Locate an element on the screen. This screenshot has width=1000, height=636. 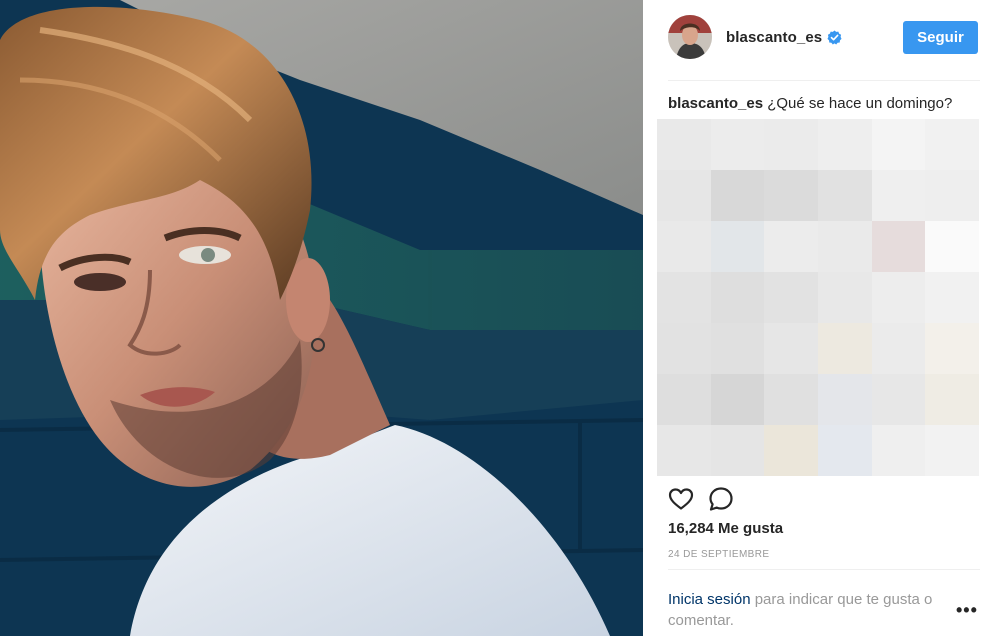
login-link: Inicia sesión is located at coordinates (709, 599).